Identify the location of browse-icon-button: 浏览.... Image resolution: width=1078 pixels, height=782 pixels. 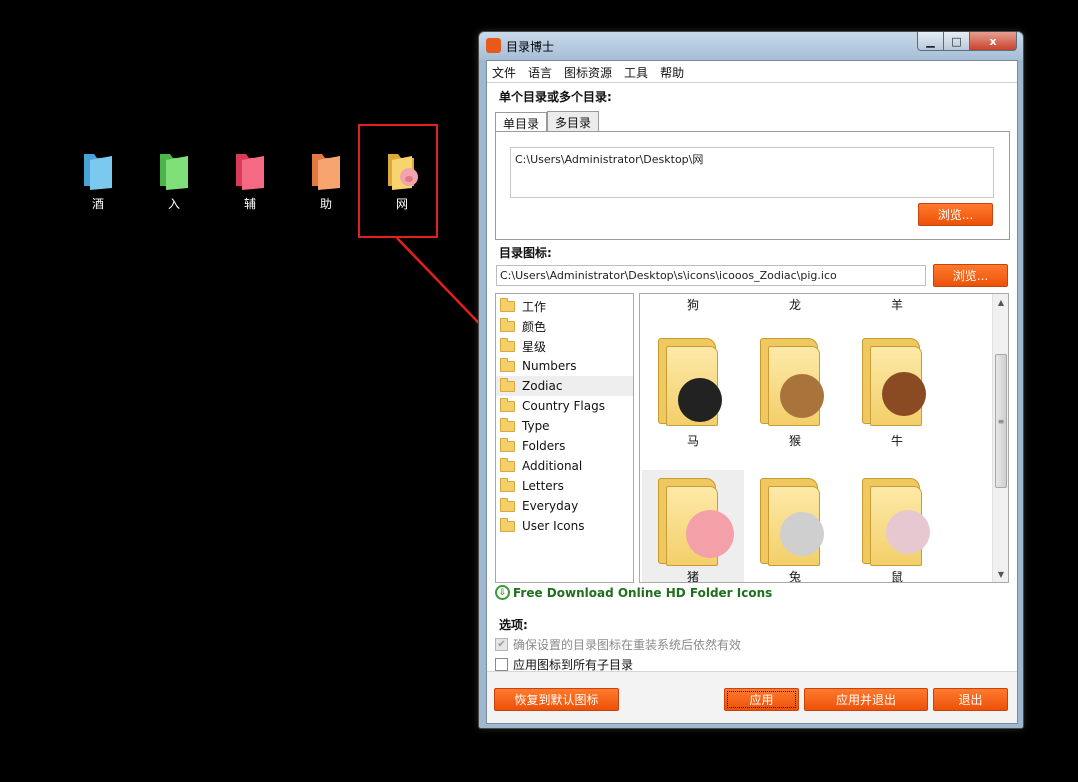
(970, 275).